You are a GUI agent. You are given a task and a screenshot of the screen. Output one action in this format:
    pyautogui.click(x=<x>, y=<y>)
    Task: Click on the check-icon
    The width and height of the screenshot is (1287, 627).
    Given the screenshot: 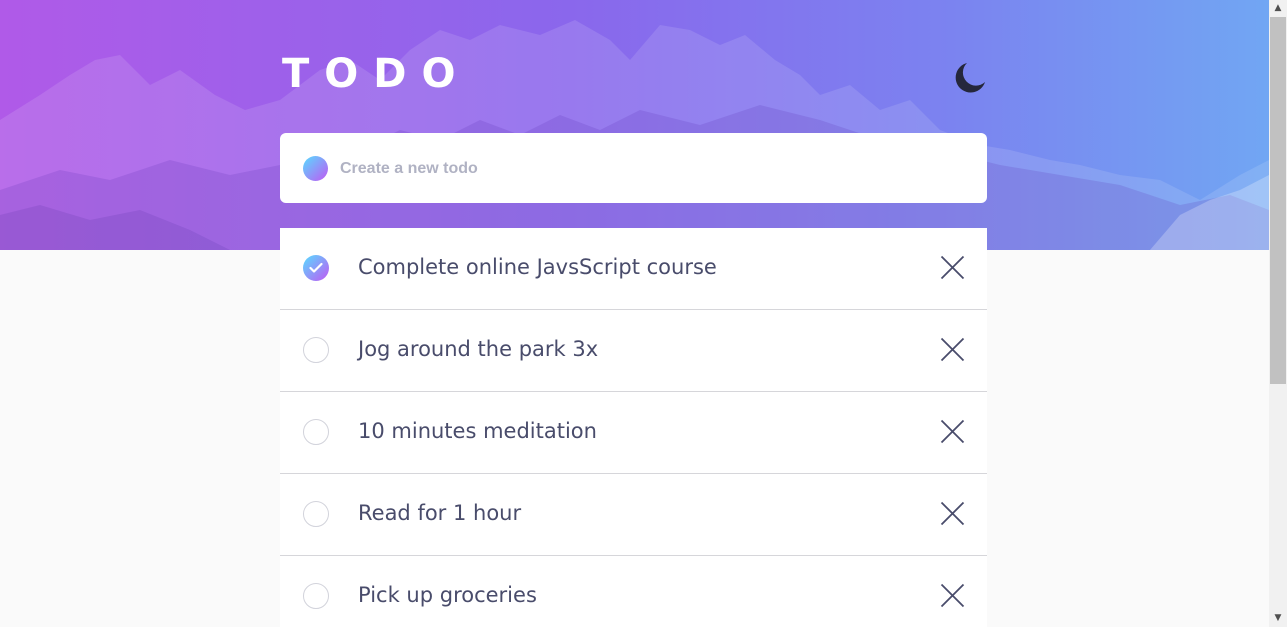 What is the action you would take?
    pyautogui.click(x=316, y=267)
    